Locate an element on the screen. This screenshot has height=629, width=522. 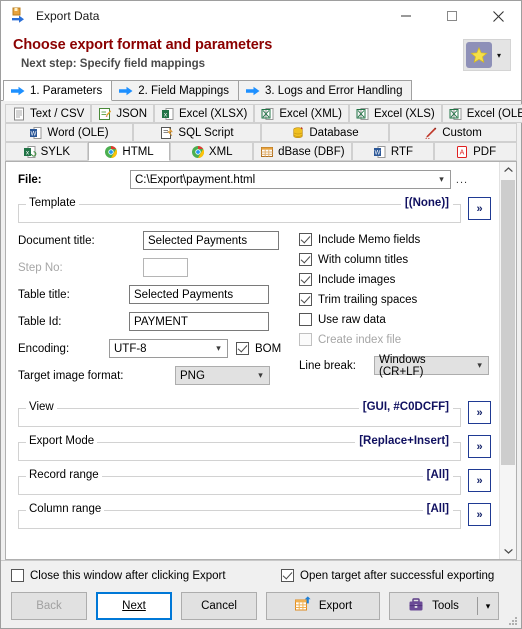
checkbox-label: Include Memo fields is located at coordinates (369, 239).